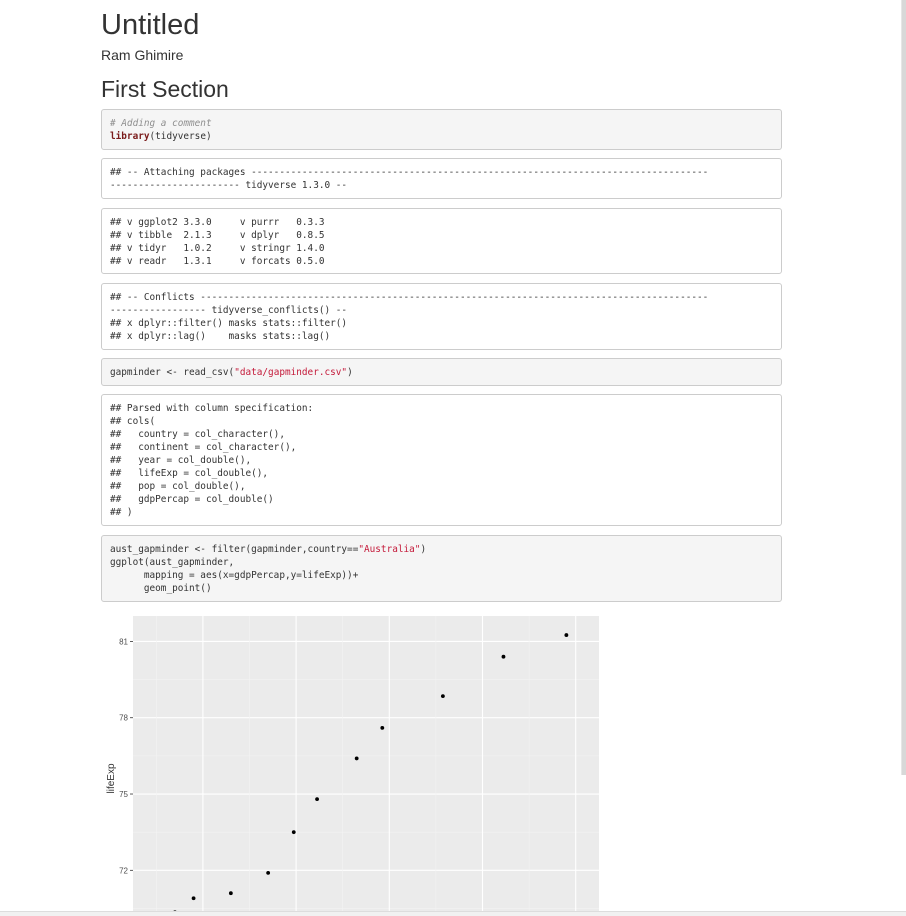  I want to click on output-line: ## ), so click(121, 512).